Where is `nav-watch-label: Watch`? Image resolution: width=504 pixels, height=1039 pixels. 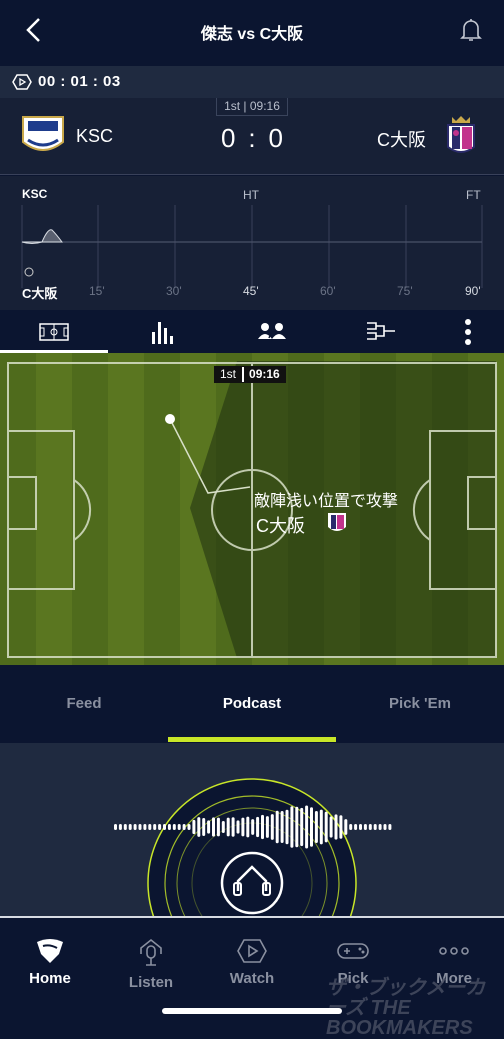 nav-watch-label: Watch is located at coordinates (252, 978).